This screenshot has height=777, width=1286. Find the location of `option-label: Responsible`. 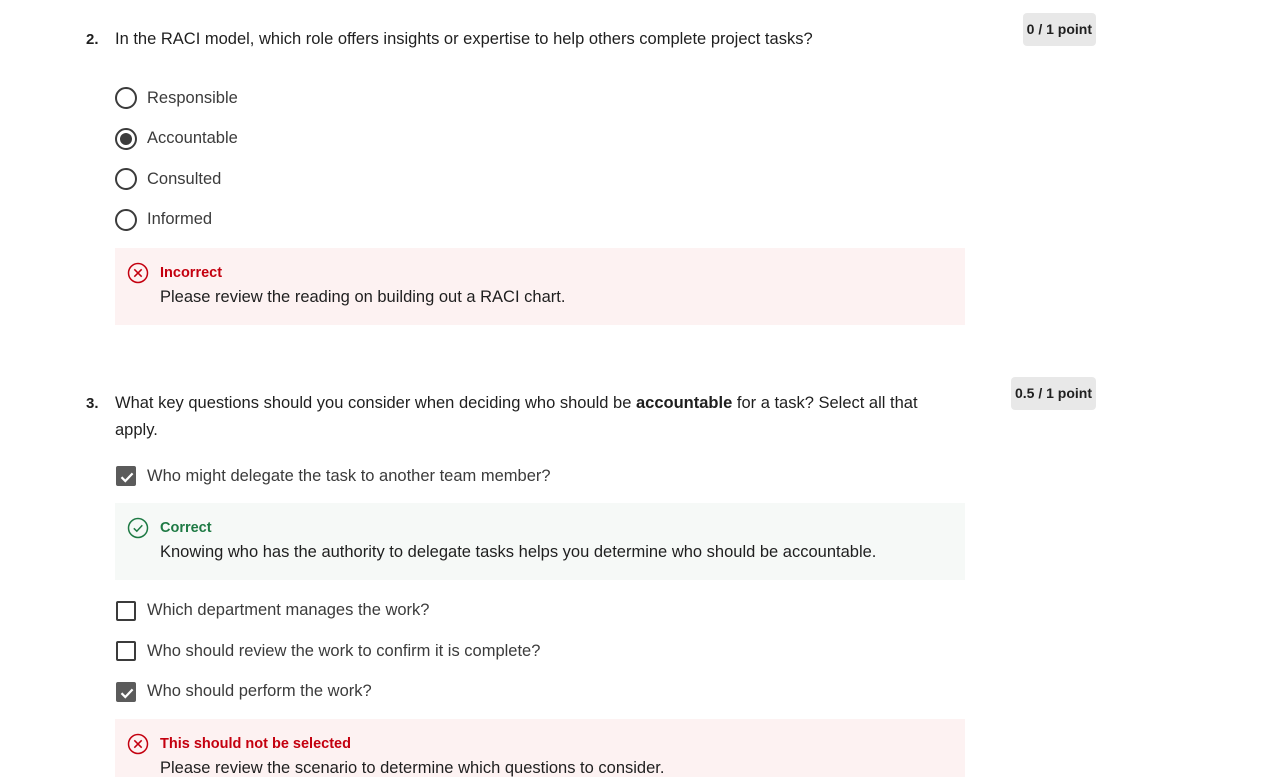

option-label: Responsible is located at coordinates (192, 97).